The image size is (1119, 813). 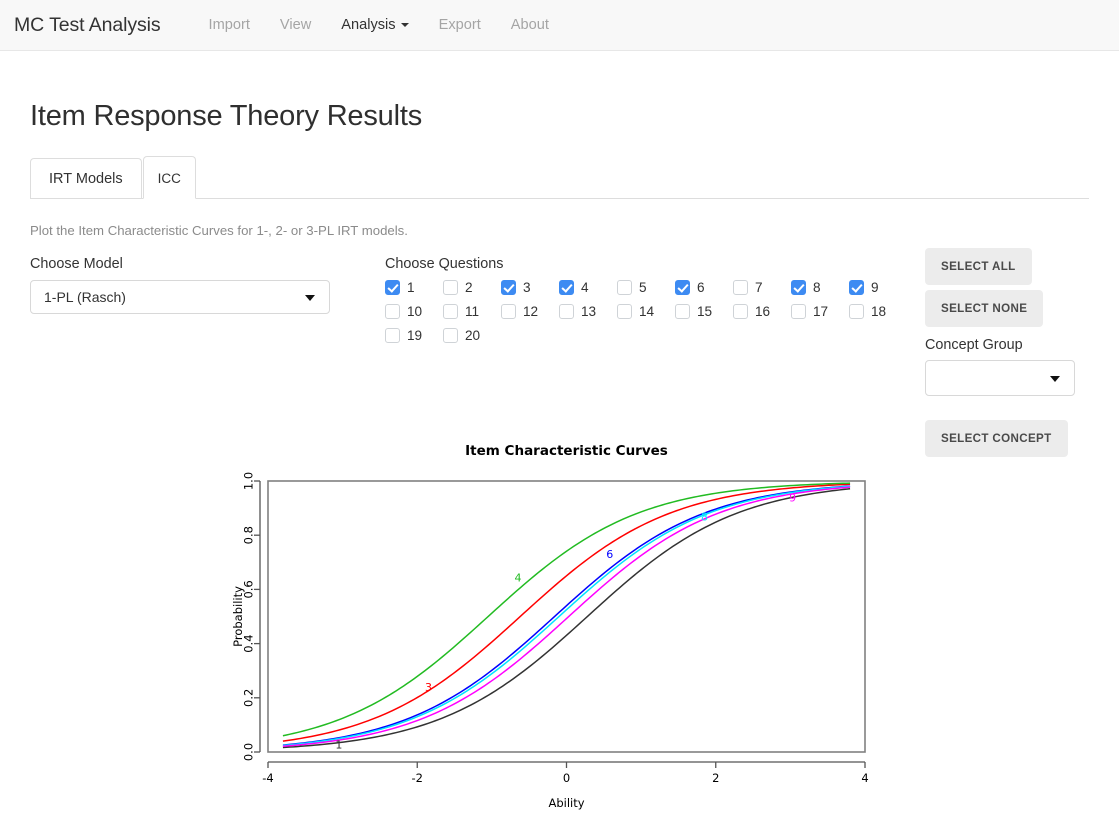 I want to click on question-checkbox-5: 5, so click(x=646, y=287).